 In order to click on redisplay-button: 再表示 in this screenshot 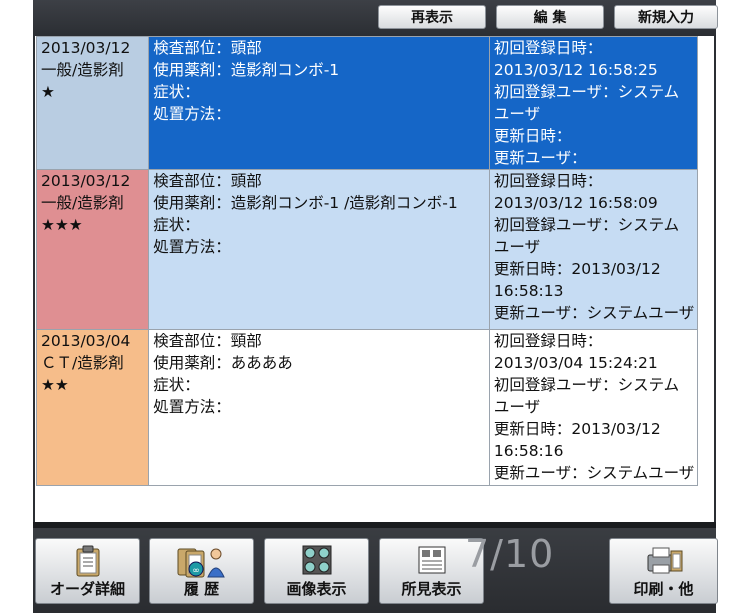, I will do `click(432, 17)`.